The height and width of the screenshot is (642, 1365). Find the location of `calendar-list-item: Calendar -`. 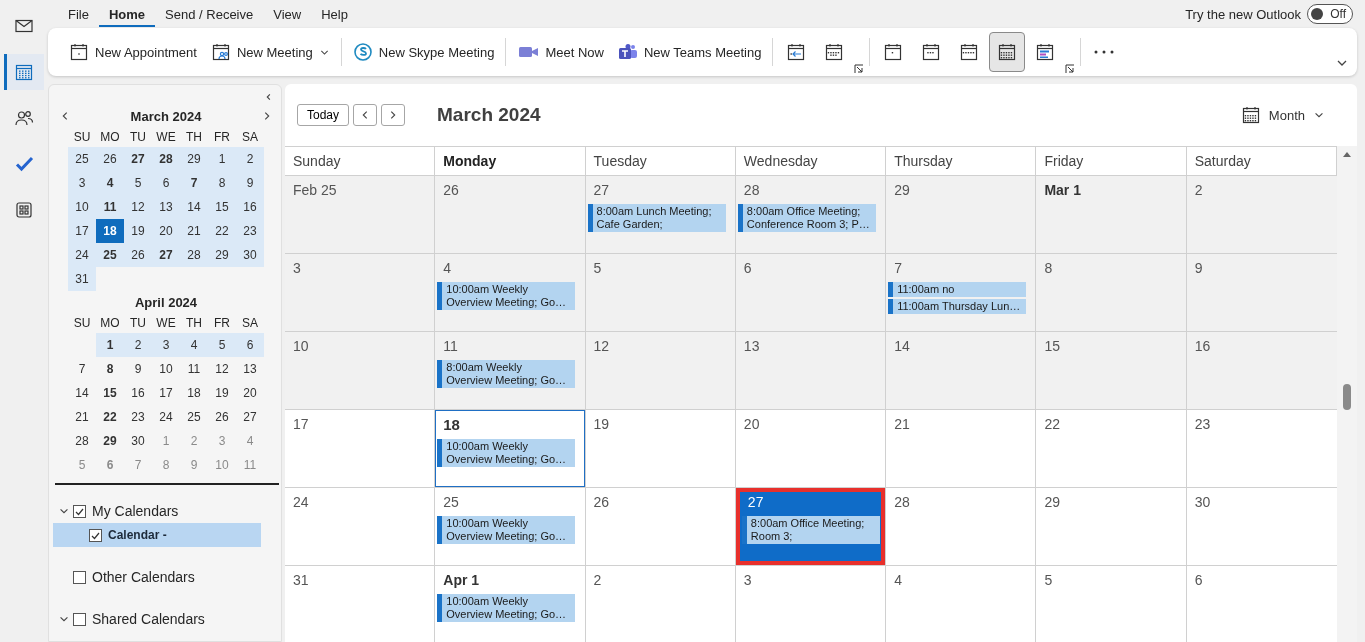

calendar-list-item: Calendar - is located at coordinates (157, 535).